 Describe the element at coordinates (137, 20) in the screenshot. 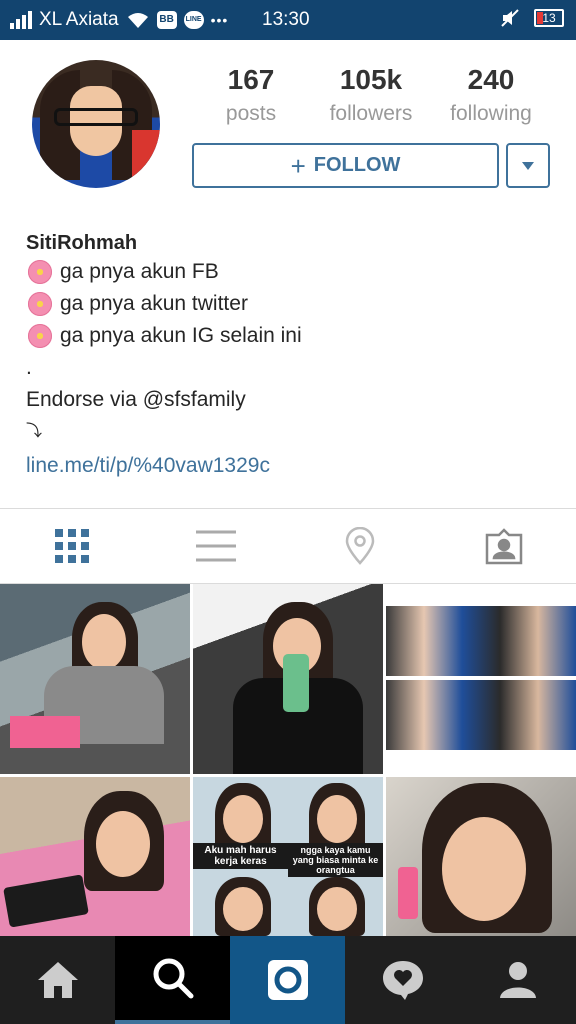

I see `wifi-icon` at that location.